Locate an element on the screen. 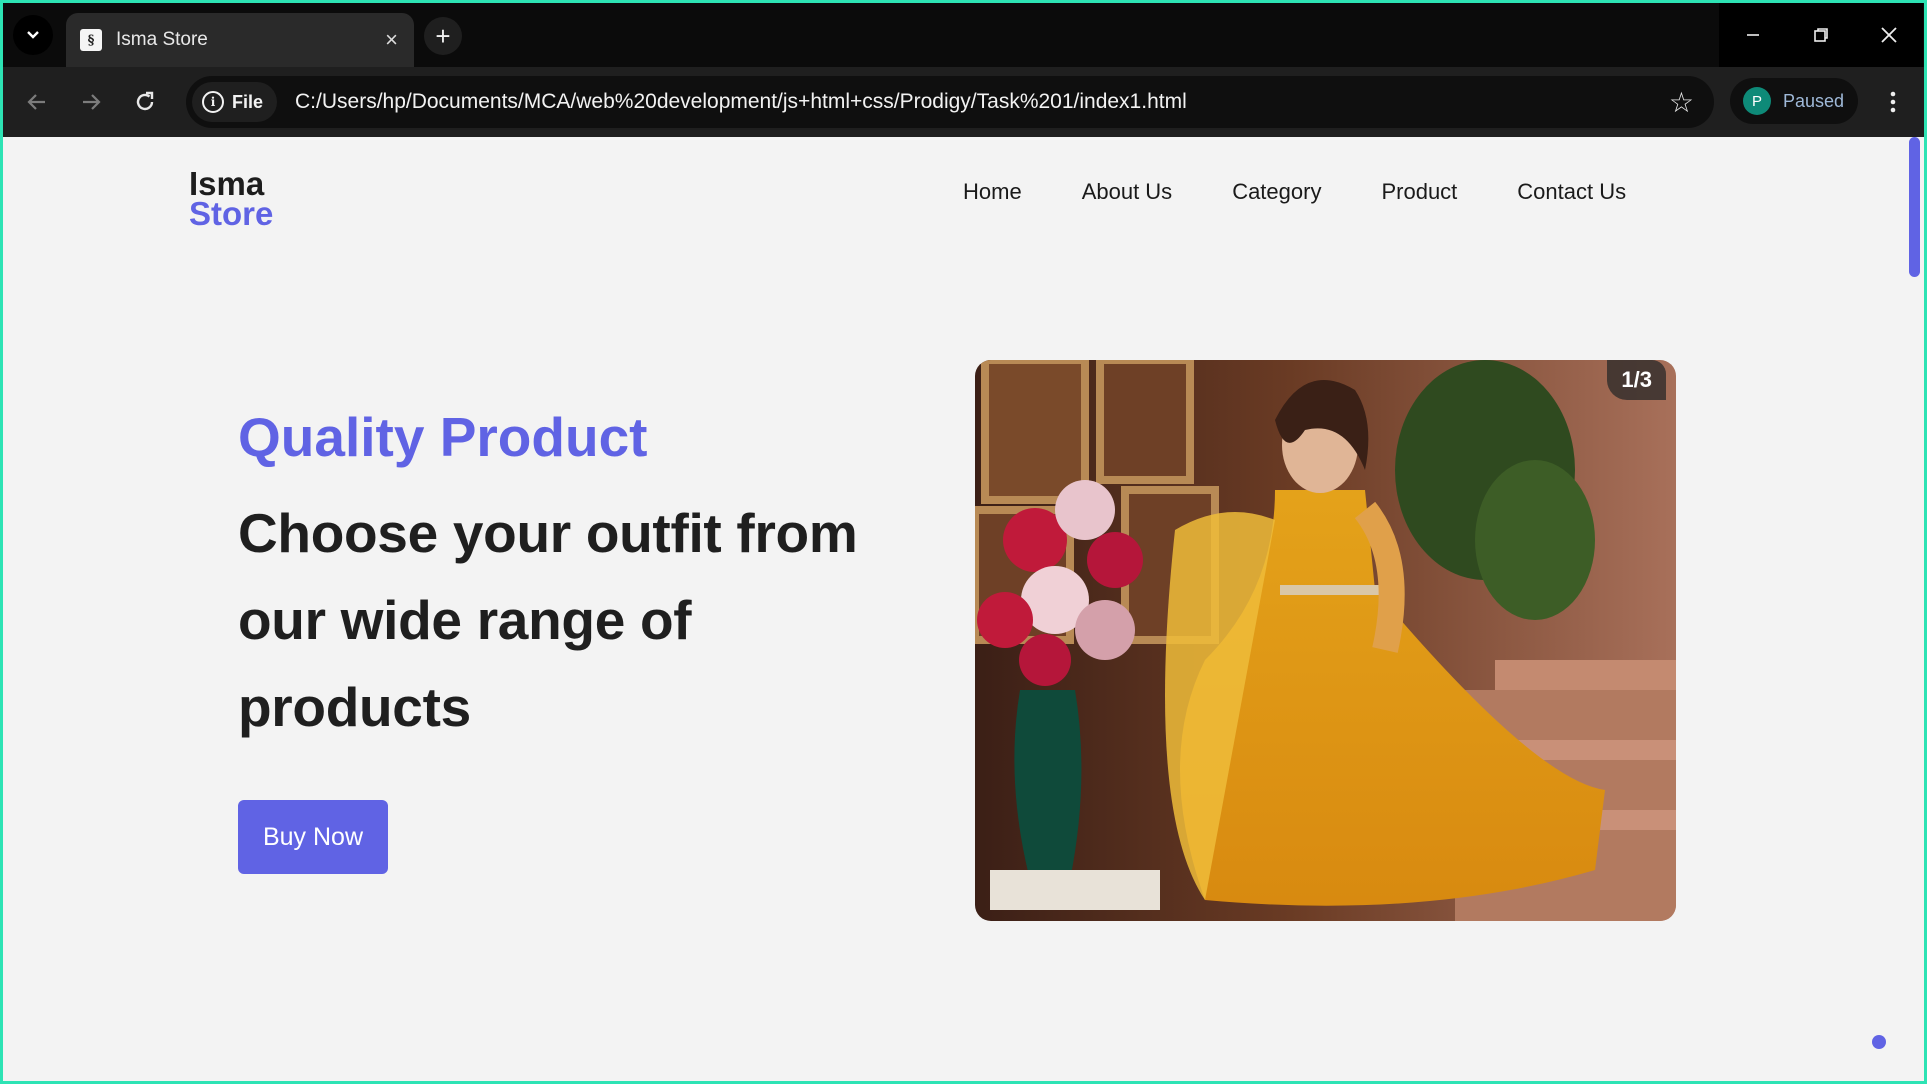 This screenshot has width=1927, height=1084. page-icon: § is located at coordinates (91, 40).